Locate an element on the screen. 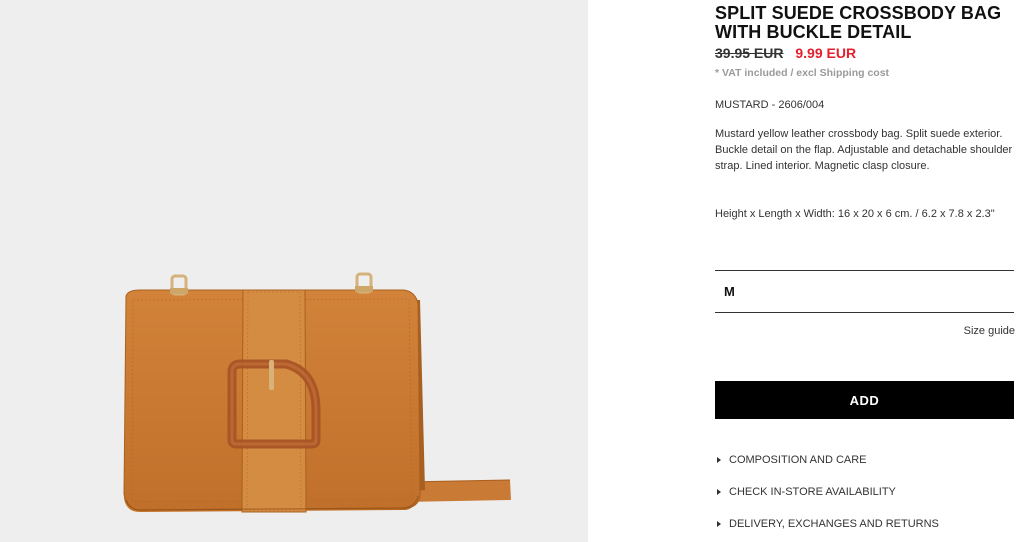 The height and width of the screenshot is (542, 1026). accordion-label: CHECK IN-STORE AVAILABILITY is located at coordinates (812, 492).